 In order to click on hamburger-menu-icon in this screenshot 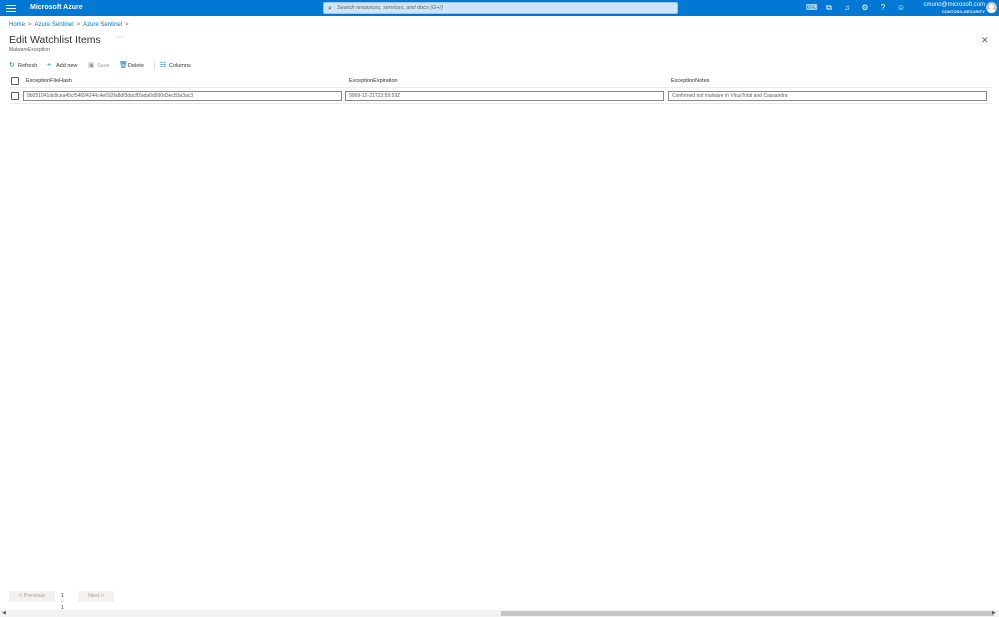, I will do `click(11, 8)`.